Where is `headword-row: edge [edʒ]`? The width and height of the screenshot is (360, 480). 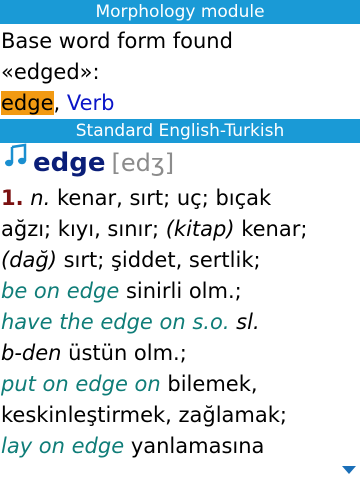 headword-row: edge [edʒ] is located at coordinates (180, 162).